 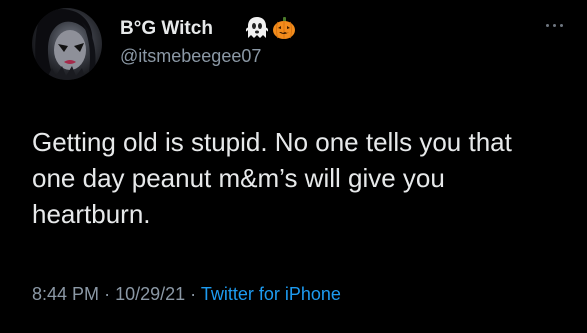 I want to click on jack-o-lantern-icon, so click(x=284, y=30).